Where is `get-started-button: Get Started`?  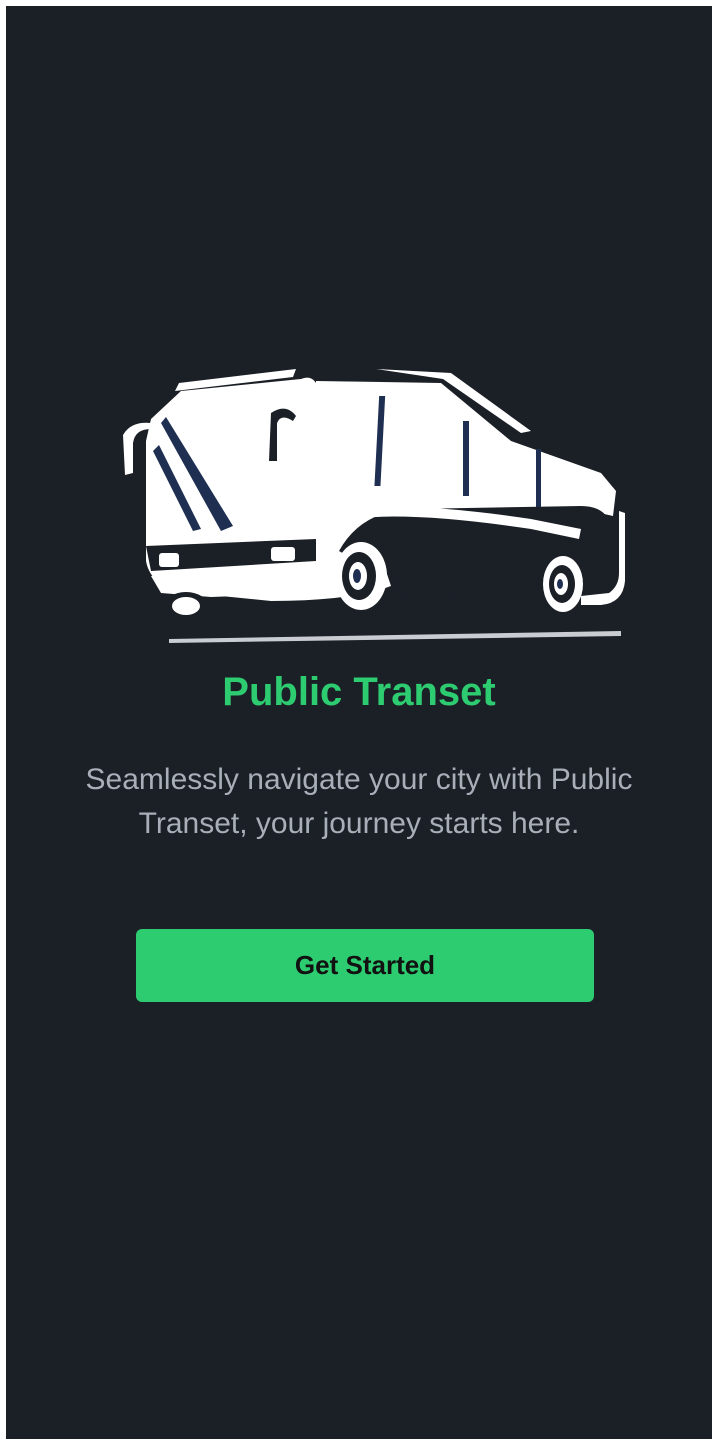 get-started-button: Get Started is located at coordinates (365, 965).